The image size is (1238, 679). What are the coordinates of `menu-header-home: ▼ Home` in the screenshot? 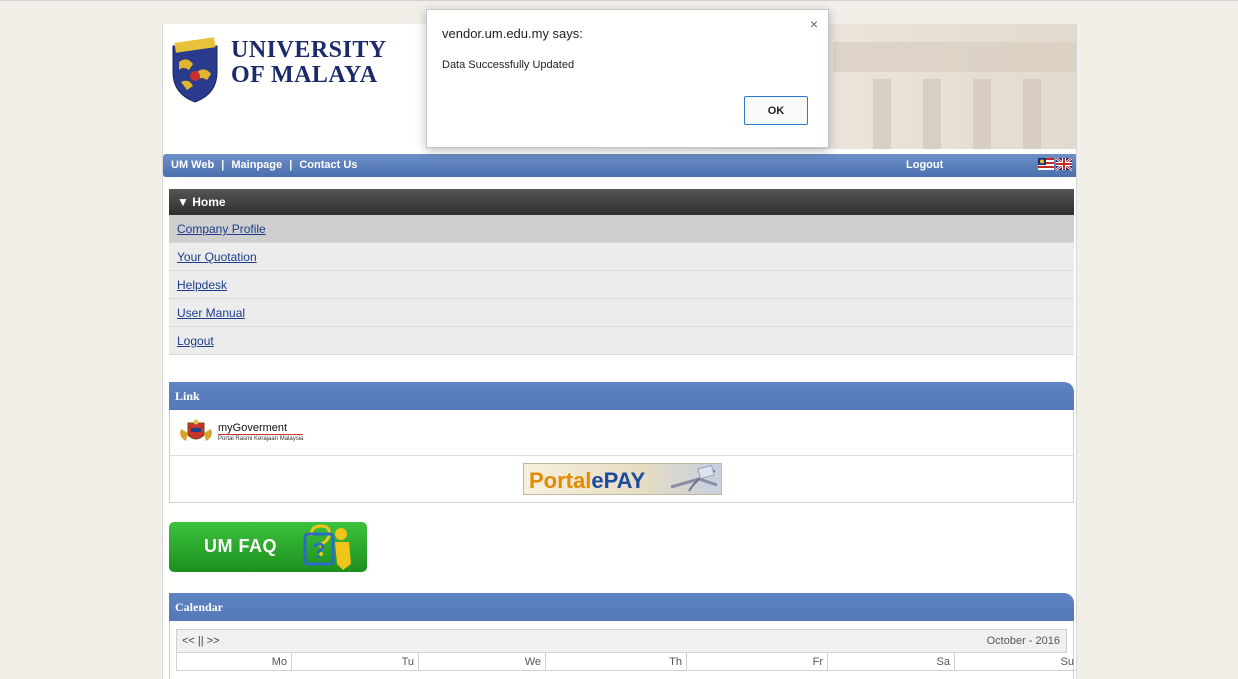 It's located at (621, 202).